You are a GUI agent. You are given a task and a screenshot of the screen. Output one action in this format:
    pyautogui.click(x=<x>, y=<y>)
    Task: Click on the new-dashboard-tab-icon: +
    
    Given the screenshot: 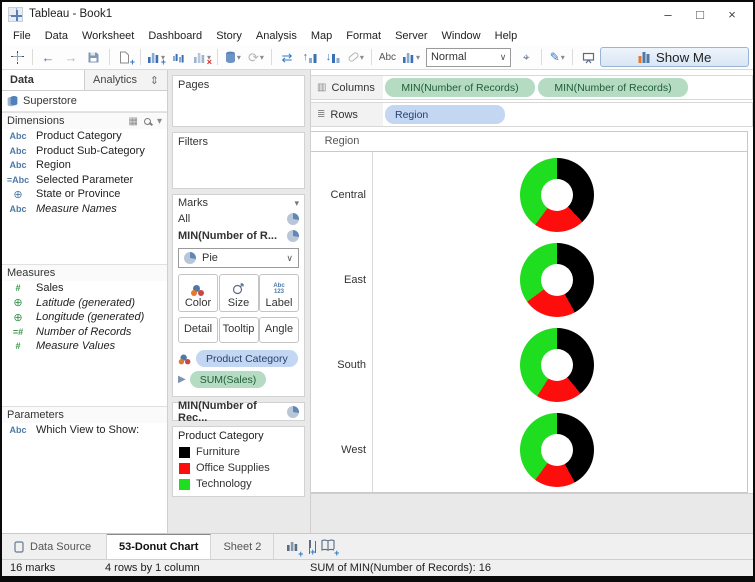 What is the action you would take?
    pyautogui.click(x=312, y=548)
    